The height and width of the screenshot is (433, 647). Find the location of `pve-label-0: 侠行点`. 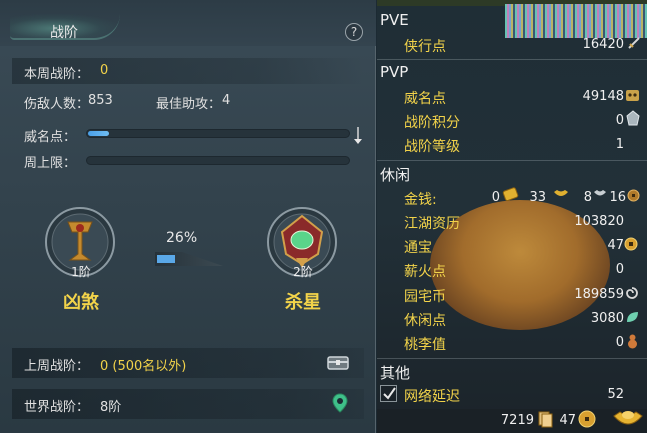

pve-label-0: 侠行点 is located at coordinates (425, 47).